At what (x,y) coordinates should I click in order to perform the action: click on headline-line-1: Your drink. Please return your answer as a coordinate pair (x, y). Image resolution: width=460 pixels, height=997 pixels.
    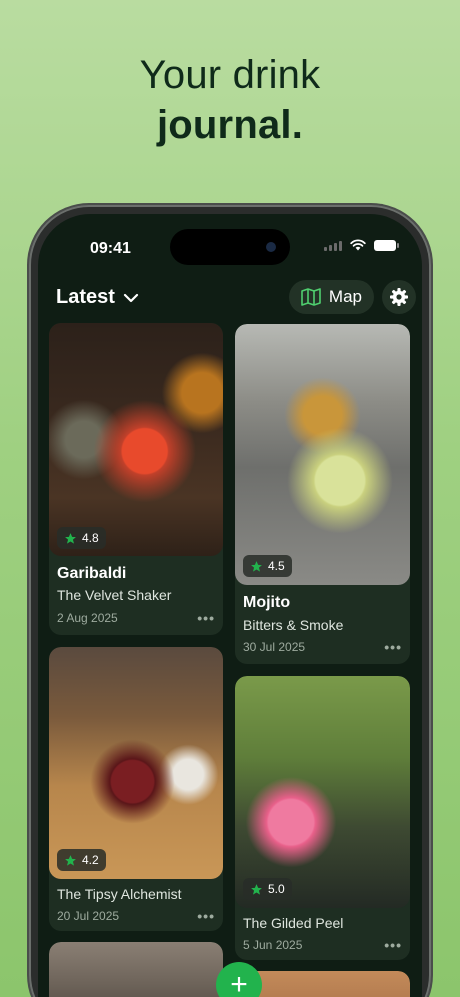
    Looking at the image, I should click on (230, 75).